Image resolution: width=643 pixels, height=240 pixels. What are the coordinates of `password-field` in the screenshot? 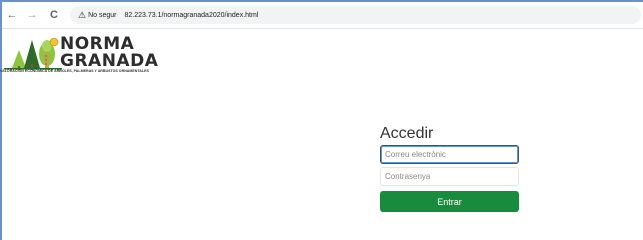 It's located at (449, 176).